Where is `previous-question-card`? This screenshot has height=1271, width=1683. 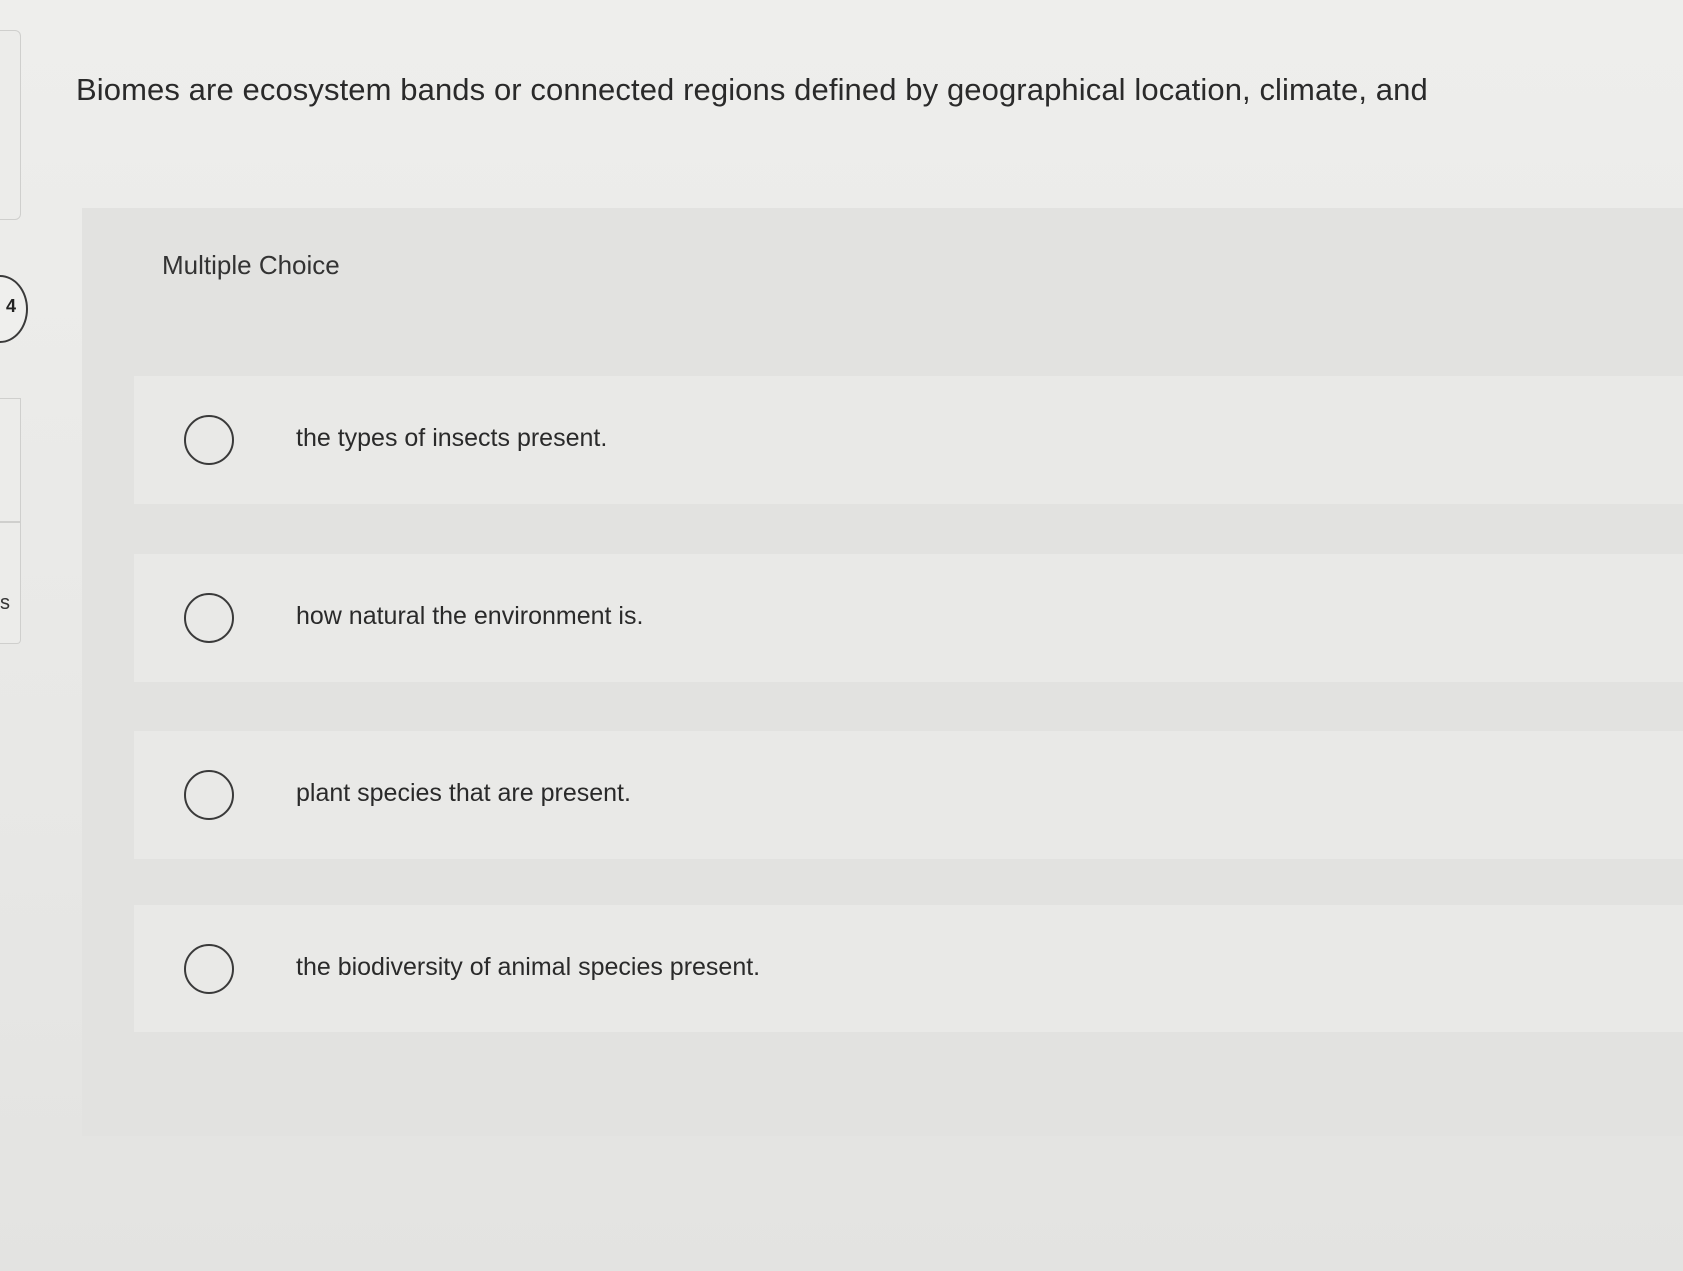
previous-question-card is located at coordinates (10, 125).